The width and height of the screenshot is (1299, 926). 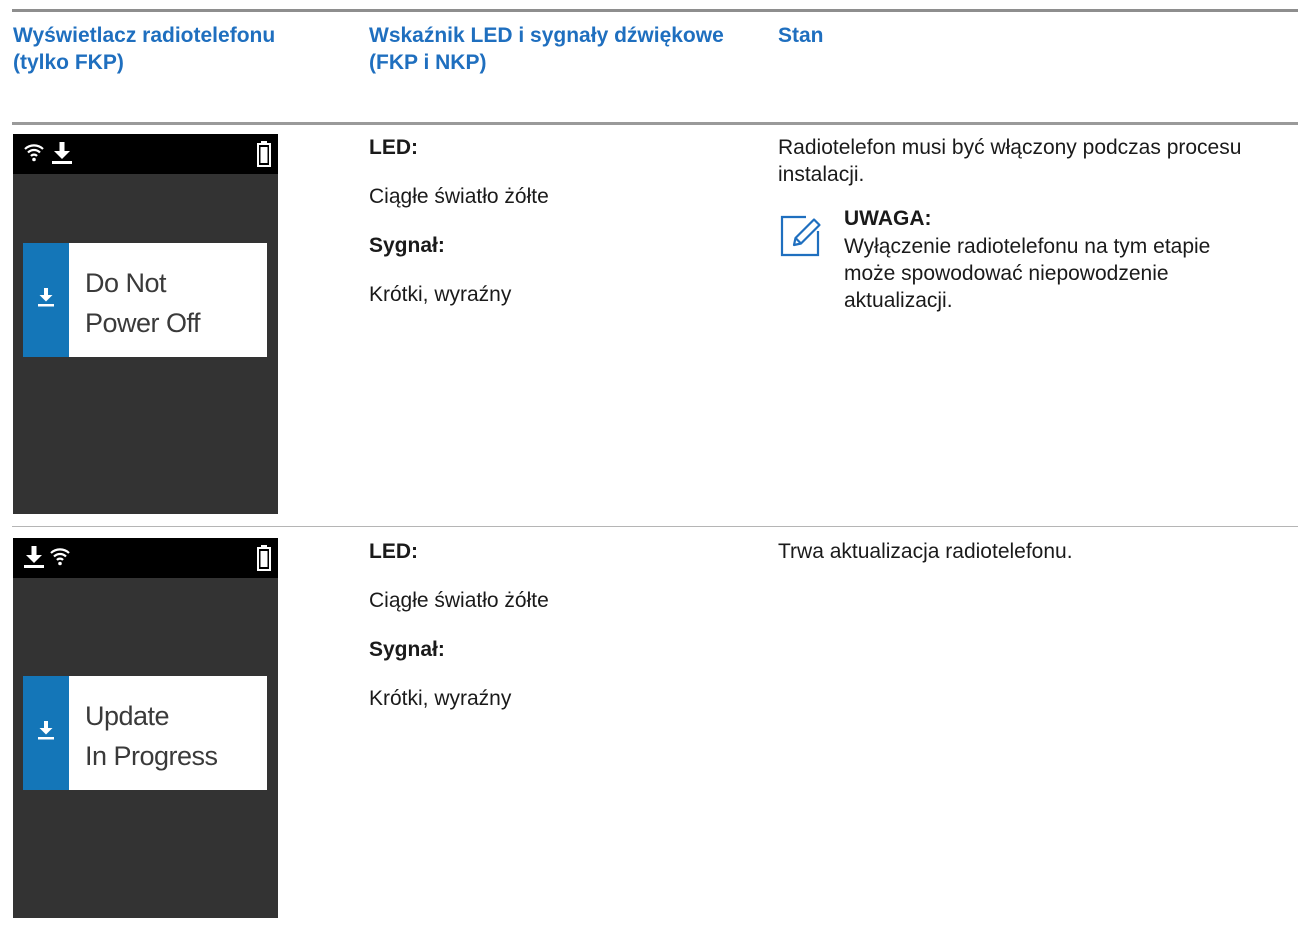 I want to click on row-divider, so click(x=655, y=526).